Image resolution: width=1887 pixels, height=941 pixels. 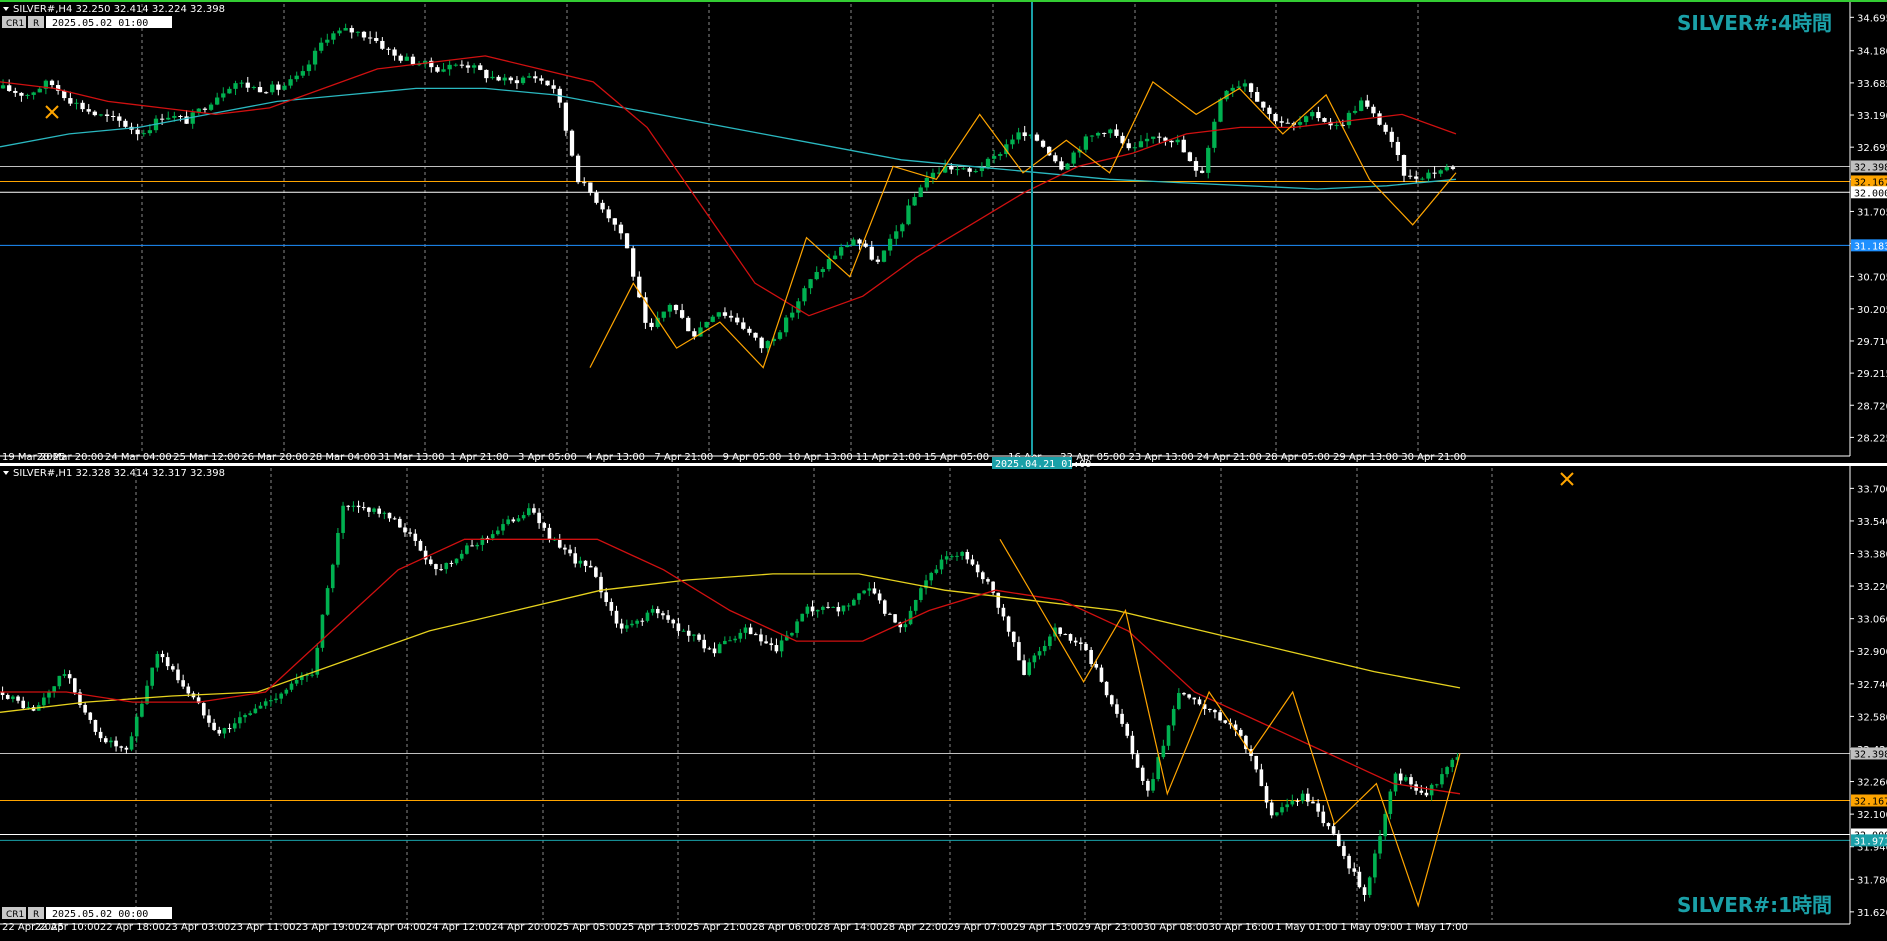 What do you see at coordinates (588, 927) in the screenshot?
I see `x-tick-label: 25 Apr 05:00` at bounding box center [588, 927].